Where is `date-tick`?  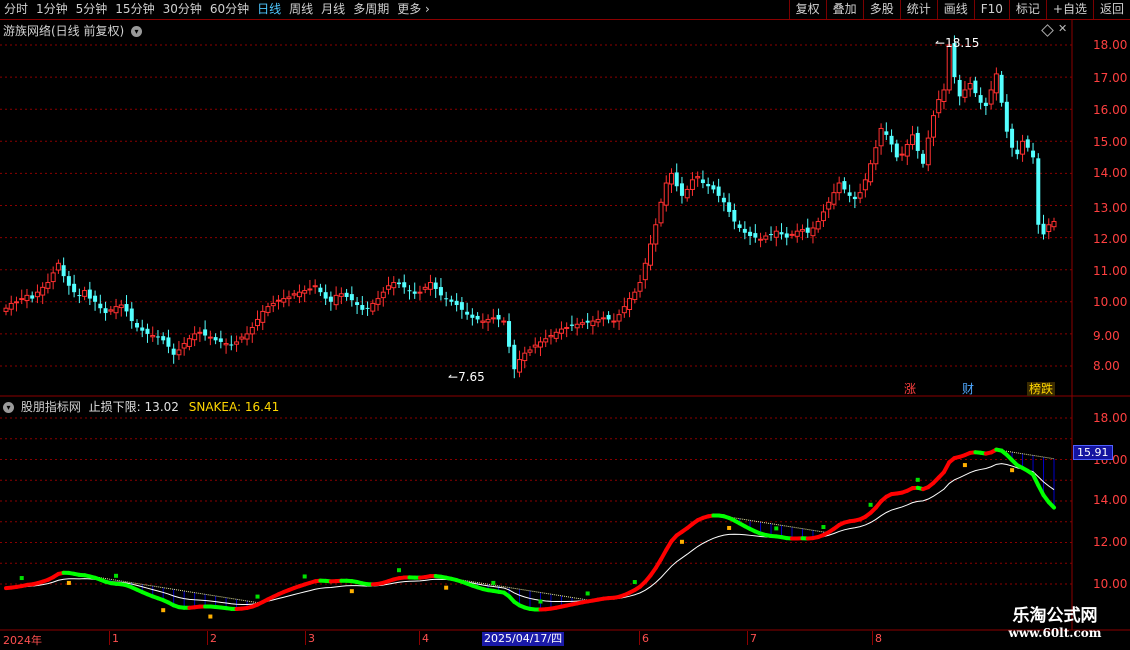
date-tick is located at coordinates (207, 638).